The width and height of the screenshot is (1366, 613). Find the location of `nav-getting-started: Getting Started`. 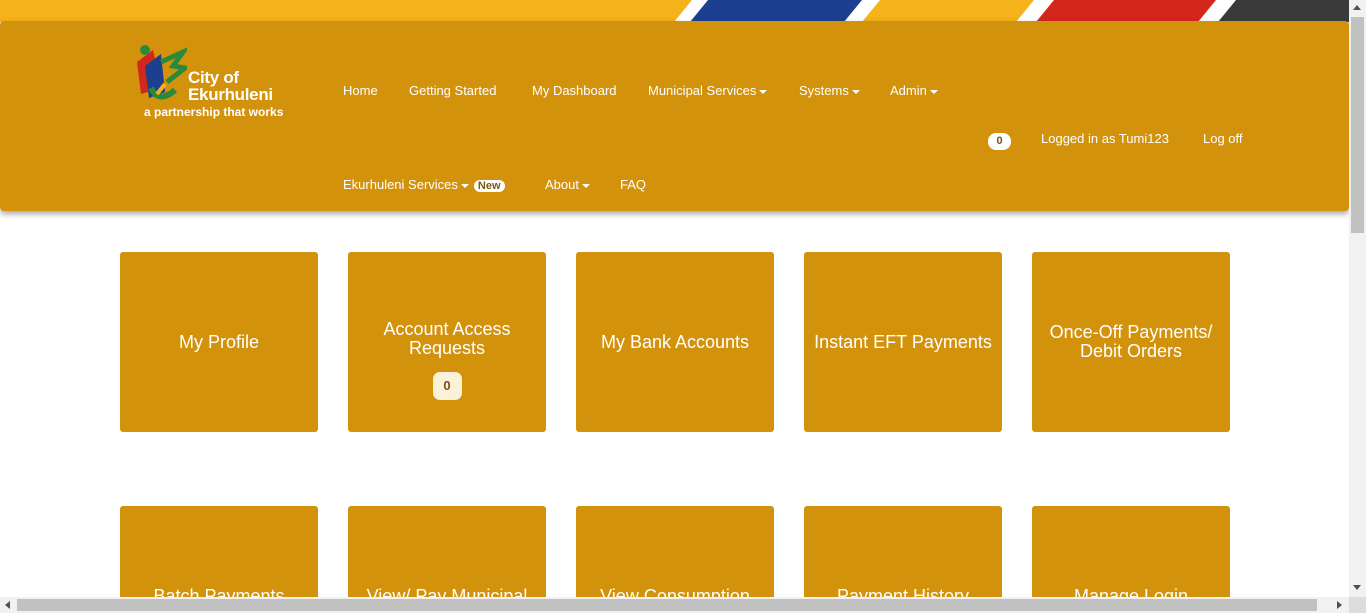

nav-getting-started: Getting Started is located at coordinates (452, 90).